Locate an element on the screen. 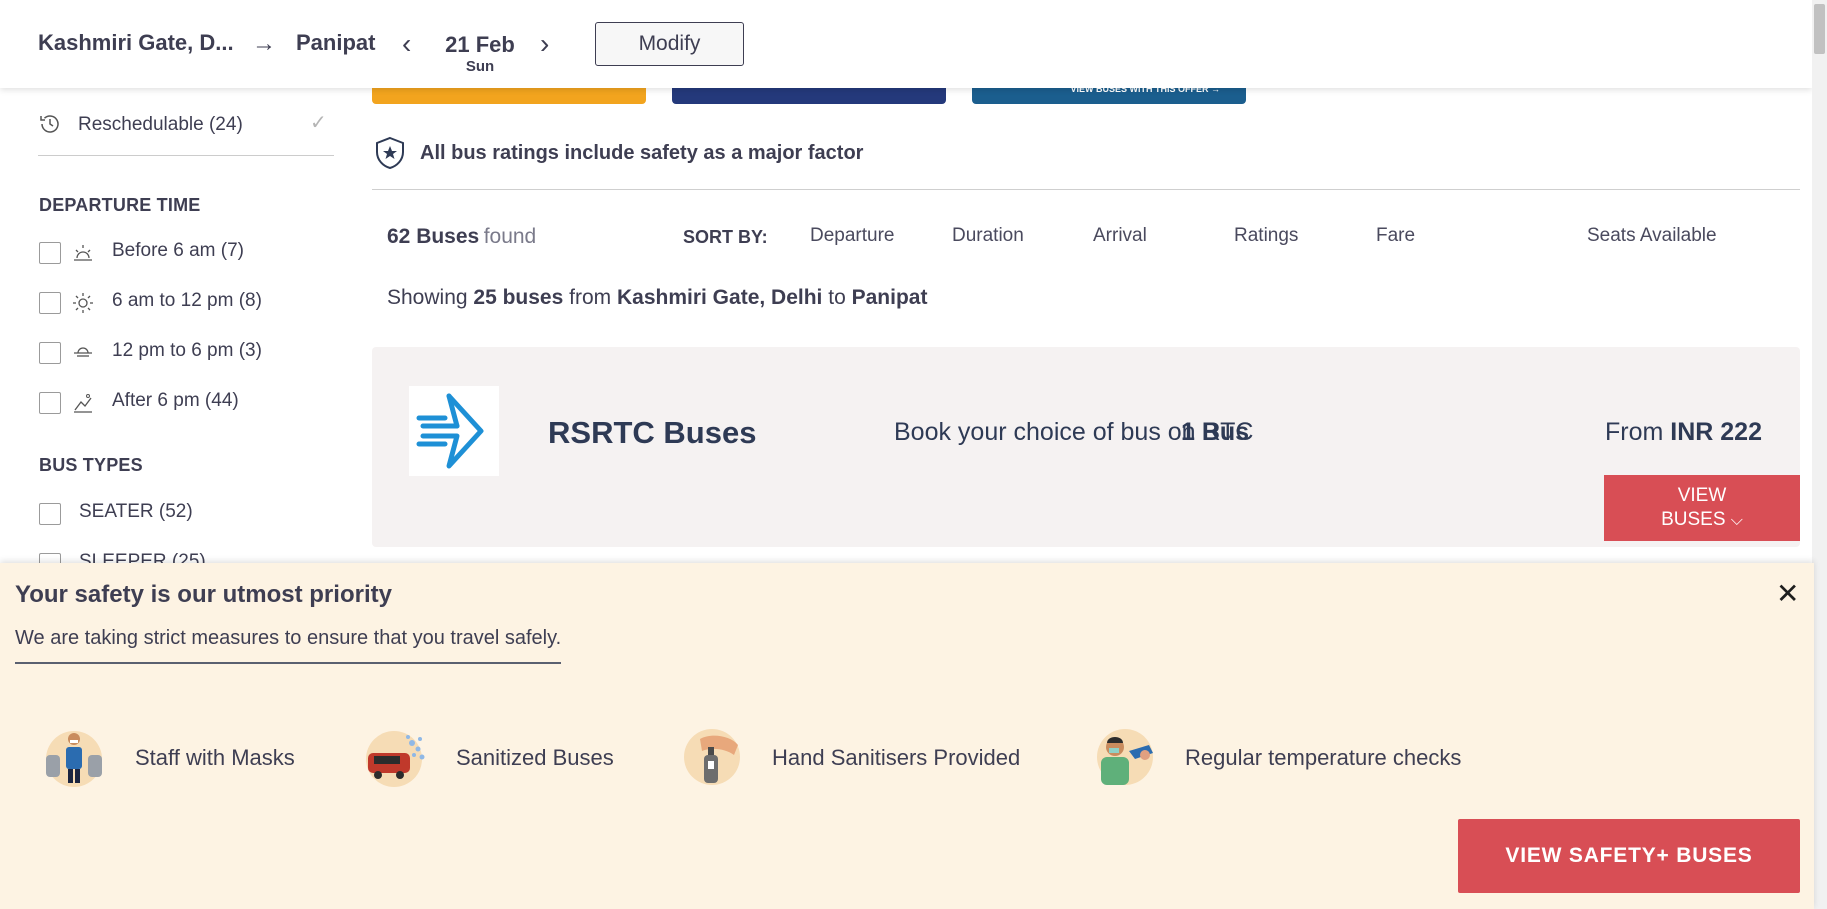  sort-duration: Duration is located at coordinates (988, 236).